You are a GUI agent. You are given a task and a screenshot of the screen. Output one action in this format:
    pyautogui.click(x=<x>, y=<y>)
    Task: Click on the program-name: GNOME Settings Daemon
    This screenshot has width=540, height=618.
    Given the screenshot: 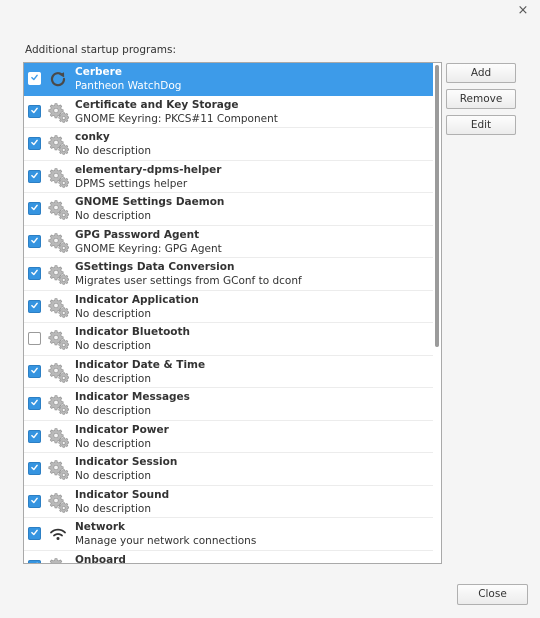 What is the action you would take?
    pyautogui.click(x=150, y=202)
    